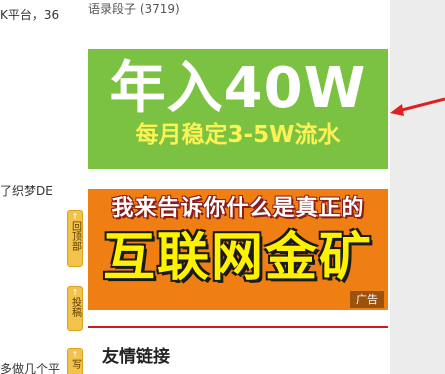 The image size is (445, 374). What do you see at coordinates (30, 367) in the screenshot?
I see `article-snippet-3: 多做几个平` at bounding box center [30, 367].